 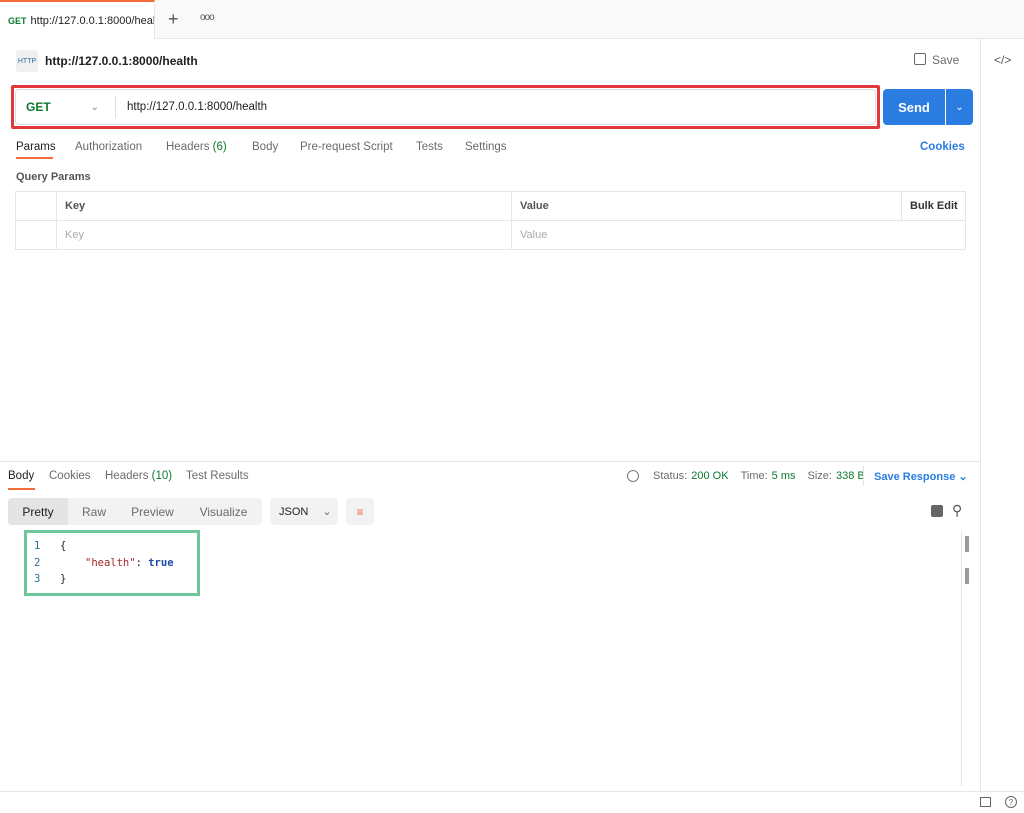 What do you see at coordinates (197, 107) in the screenshot?
I see `url-input: http://127.0.0.1:8000/health` at bounding box center [197, 107].